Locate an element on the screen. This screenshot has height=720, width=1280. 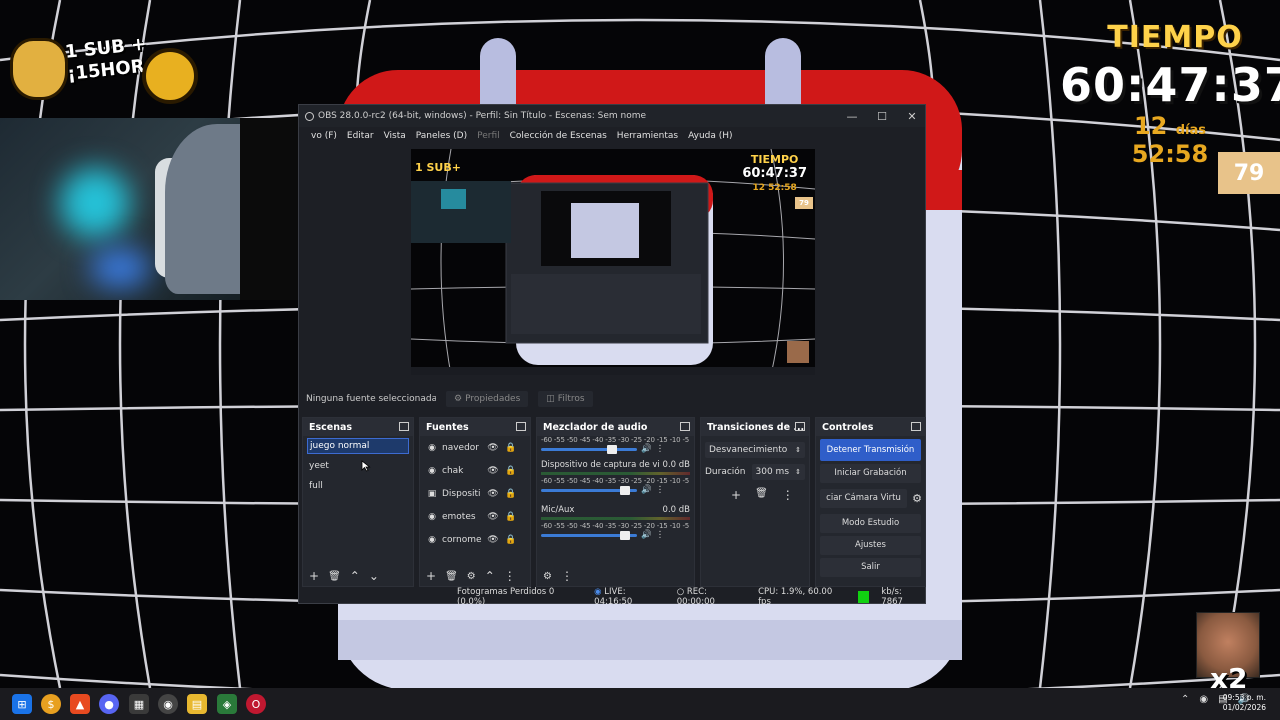
source-settings-icon: ⚙ is located at coordinates (471, 576).